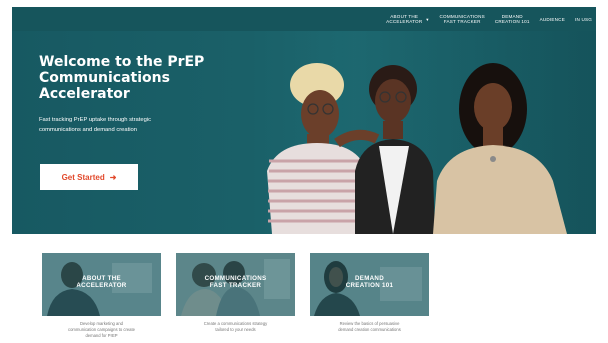  Describe the element at coordinates (101, 335) in the screenshot. I see `card-desc-line: demand for PrEP` at that location.